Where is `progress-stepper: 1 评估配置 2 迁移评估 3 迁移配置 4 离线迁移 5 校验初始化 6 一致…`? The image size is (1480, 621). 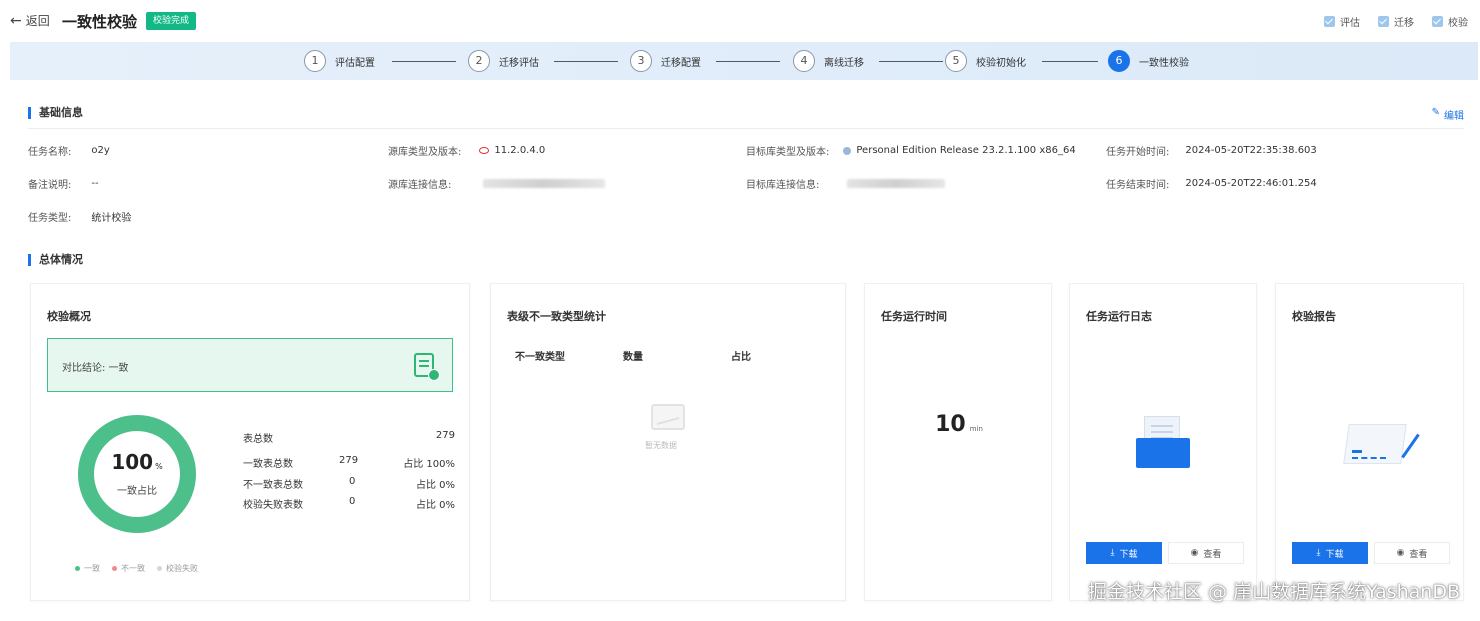
progress-stepper: 1 评估配置 2 迁移评估 3 迁移配置 4 离线迁移 5 校验初始化 6 一致… is located at coordinates (744, 61).